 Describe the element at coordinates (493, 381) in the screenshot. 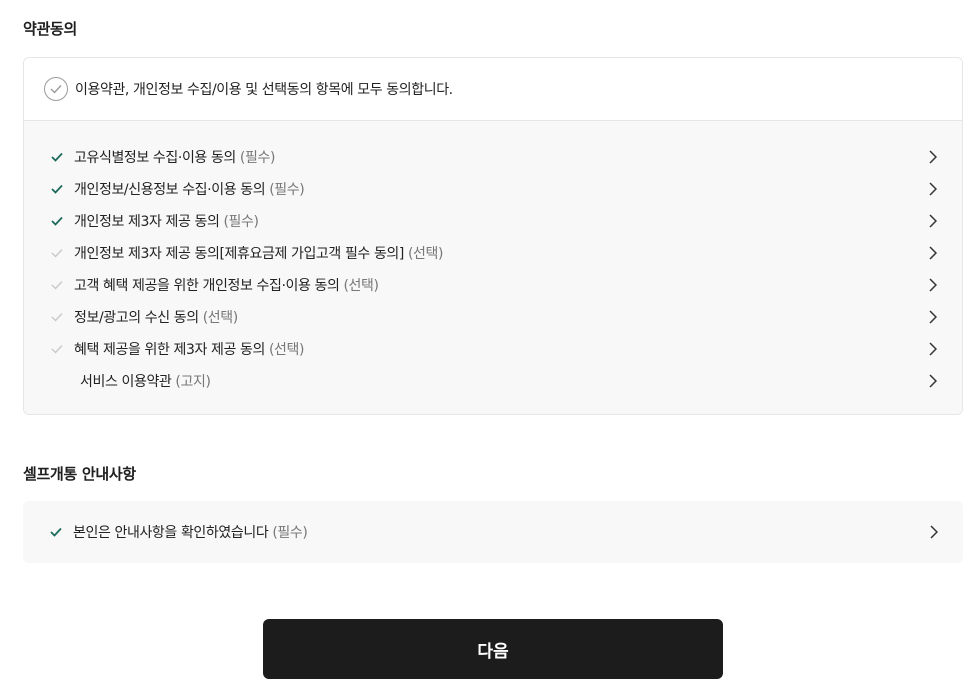

I see `terms-item-service-terms: 서비스 이용약관 (고지)` at that location.